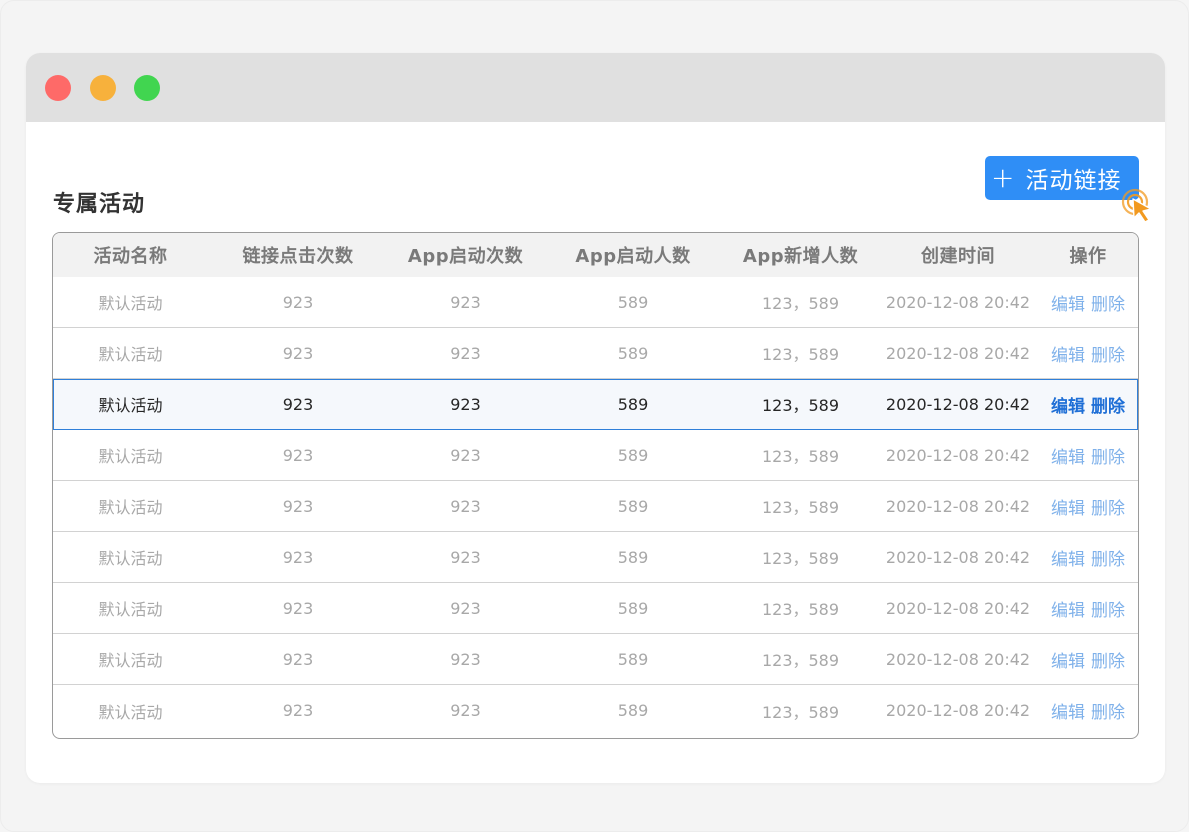 The height and width of the screenshot is (832, 1189). I want to click on page-title: 专属活动, so click(99, 204).